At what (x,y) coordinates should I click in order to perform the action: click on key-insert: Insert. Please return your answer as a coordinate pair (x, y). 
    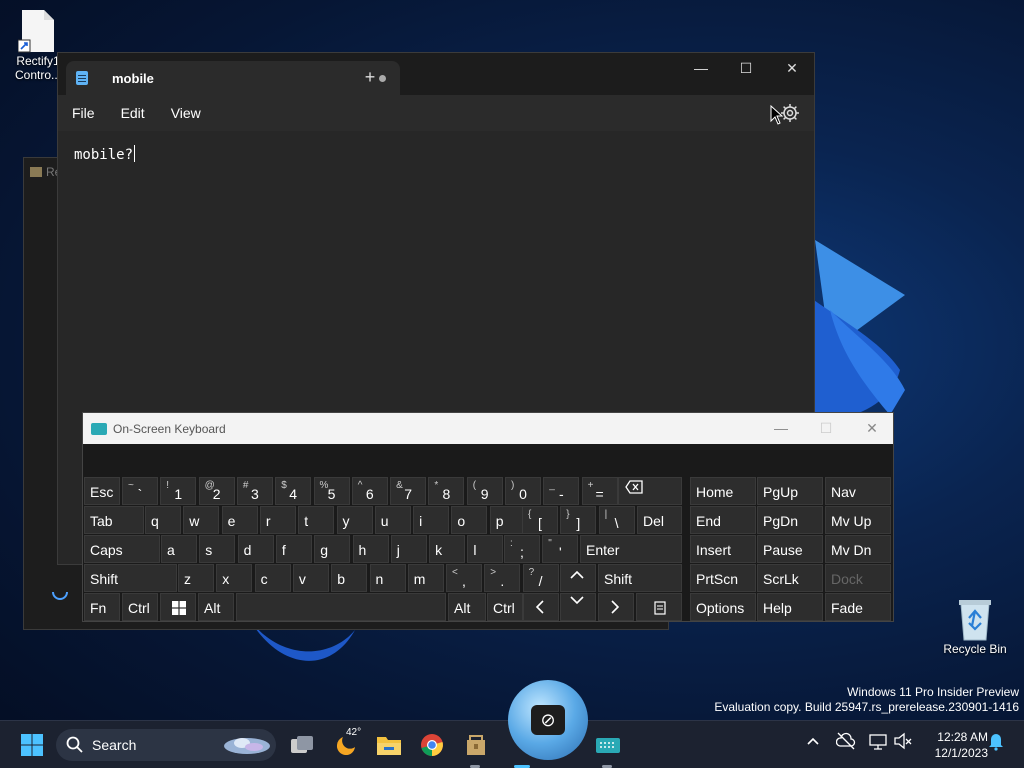
    Looking at the image, I should click on (723, 549).